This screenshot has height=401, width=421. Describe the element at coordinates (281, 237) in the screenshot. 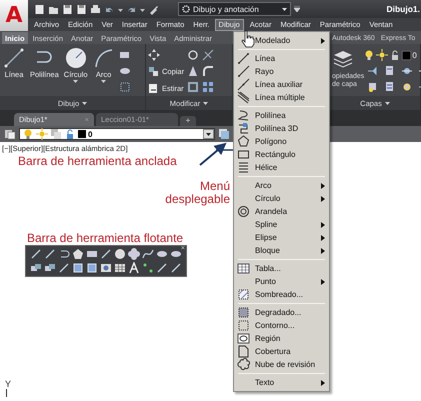

I see `menu-item: Elipse` at that location.